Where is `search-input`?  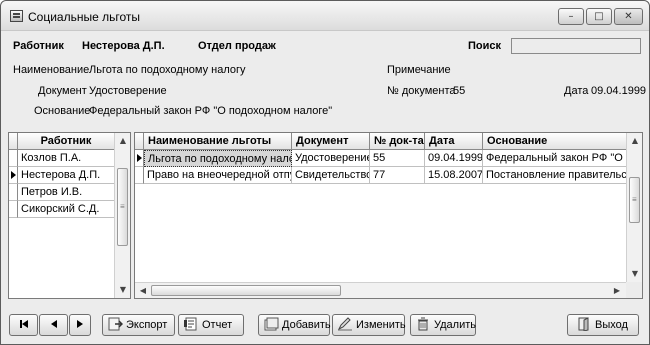 search-input is located at coordinates (576, 46).